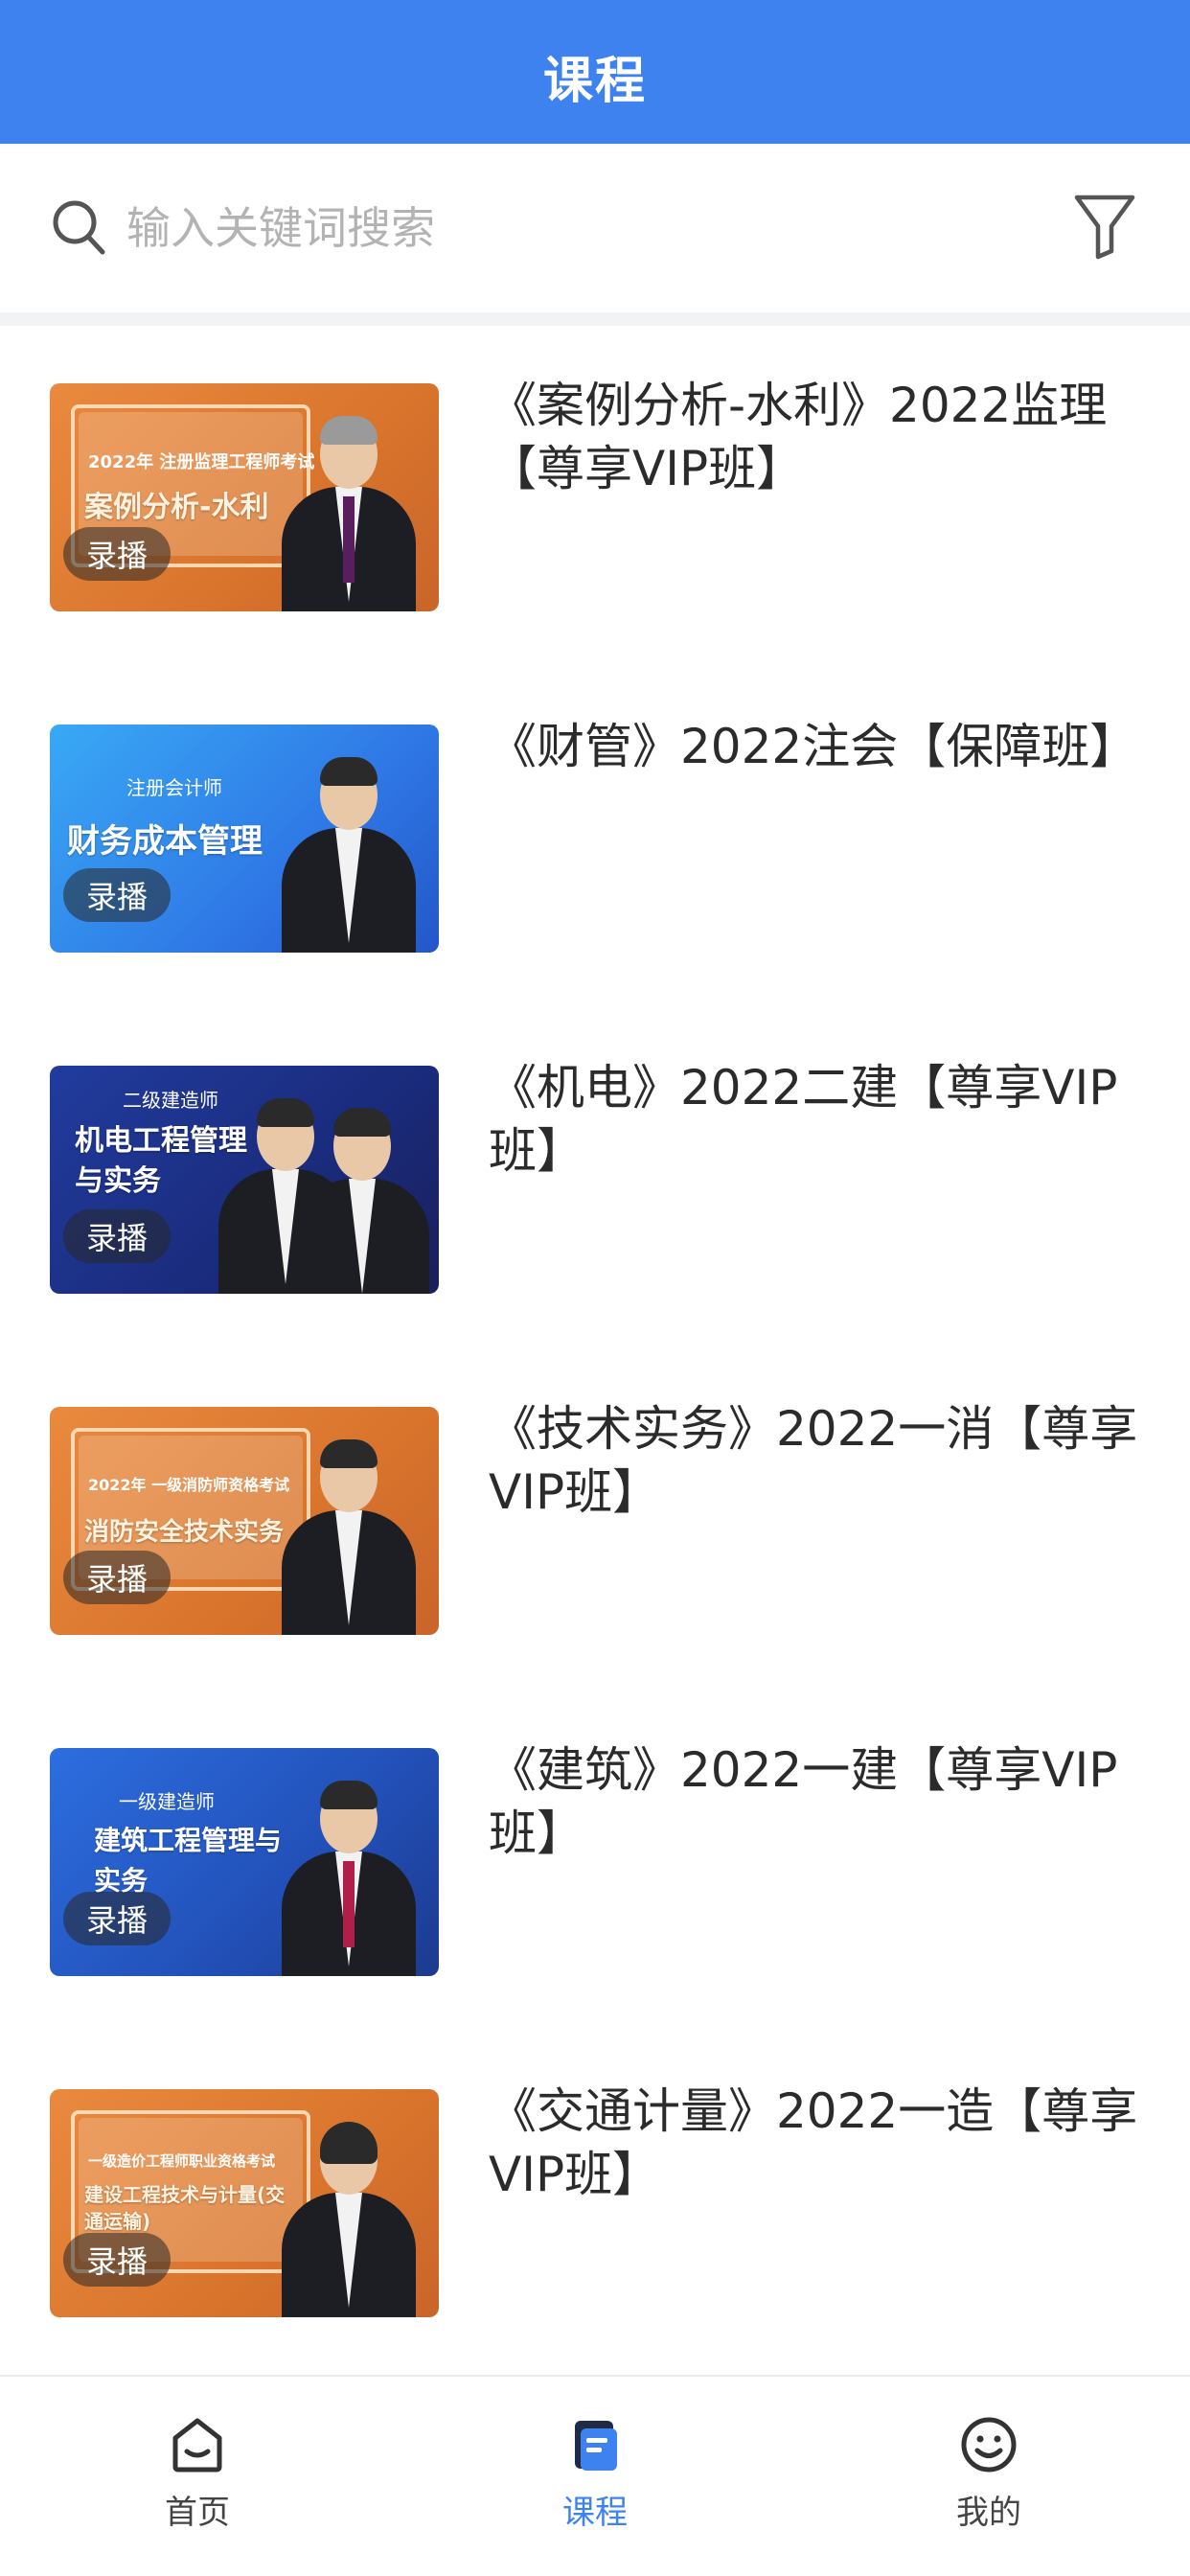 The height and width of the screenshot is (2576, 1190). I want to click on tab-courses: 课程, so click(595, 2472).